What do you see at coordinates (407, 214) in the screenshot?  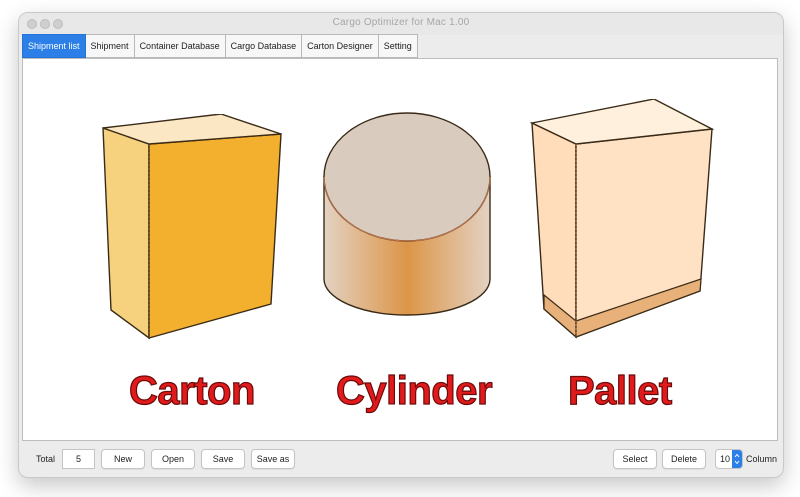 I see `cylinder-icon` at bounding box center [407, 214].